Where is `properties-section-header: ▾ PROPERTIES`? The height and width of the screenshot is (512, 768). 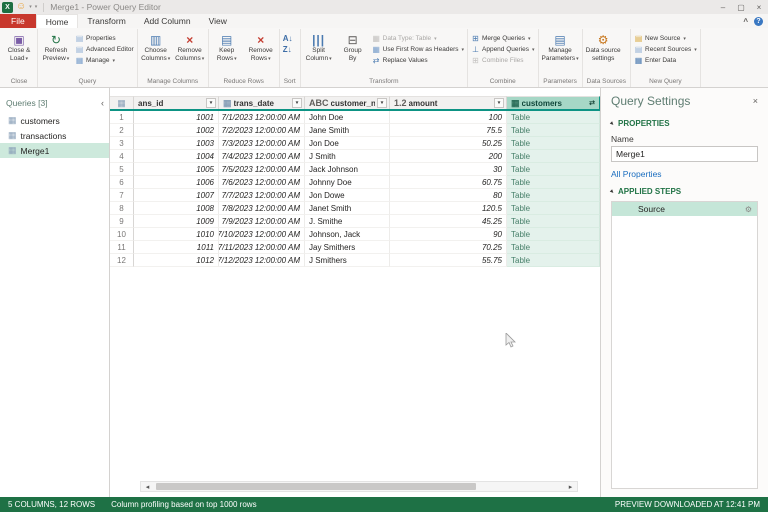 properties-section-header: ▾ PROPERTIES is located at coordinates (683, 123).